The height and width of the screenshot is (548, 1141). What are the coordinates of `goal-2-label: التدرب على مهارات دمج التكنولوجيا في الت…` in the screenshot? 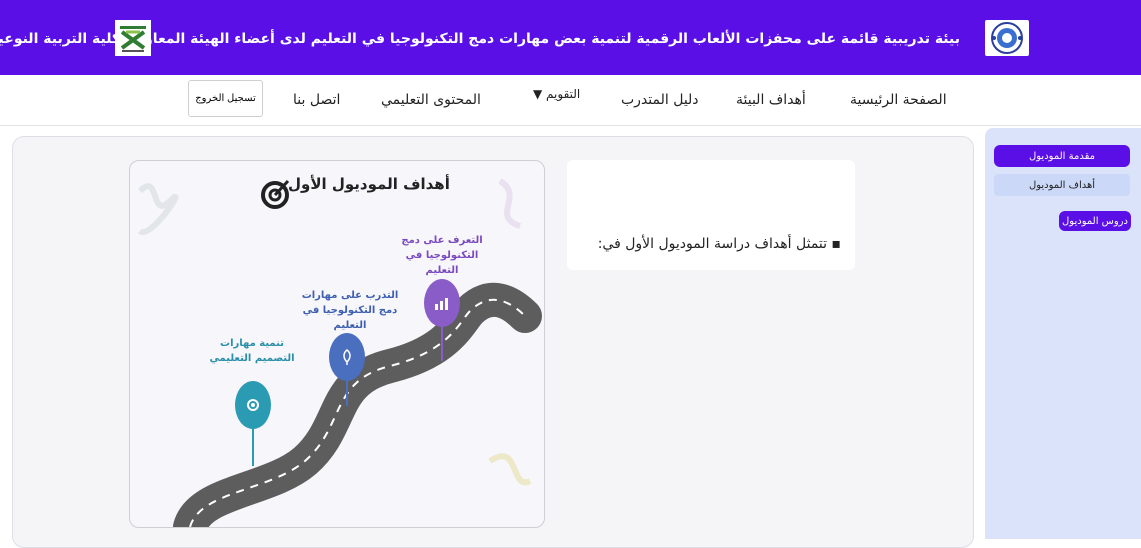 It's located at (350, 310).